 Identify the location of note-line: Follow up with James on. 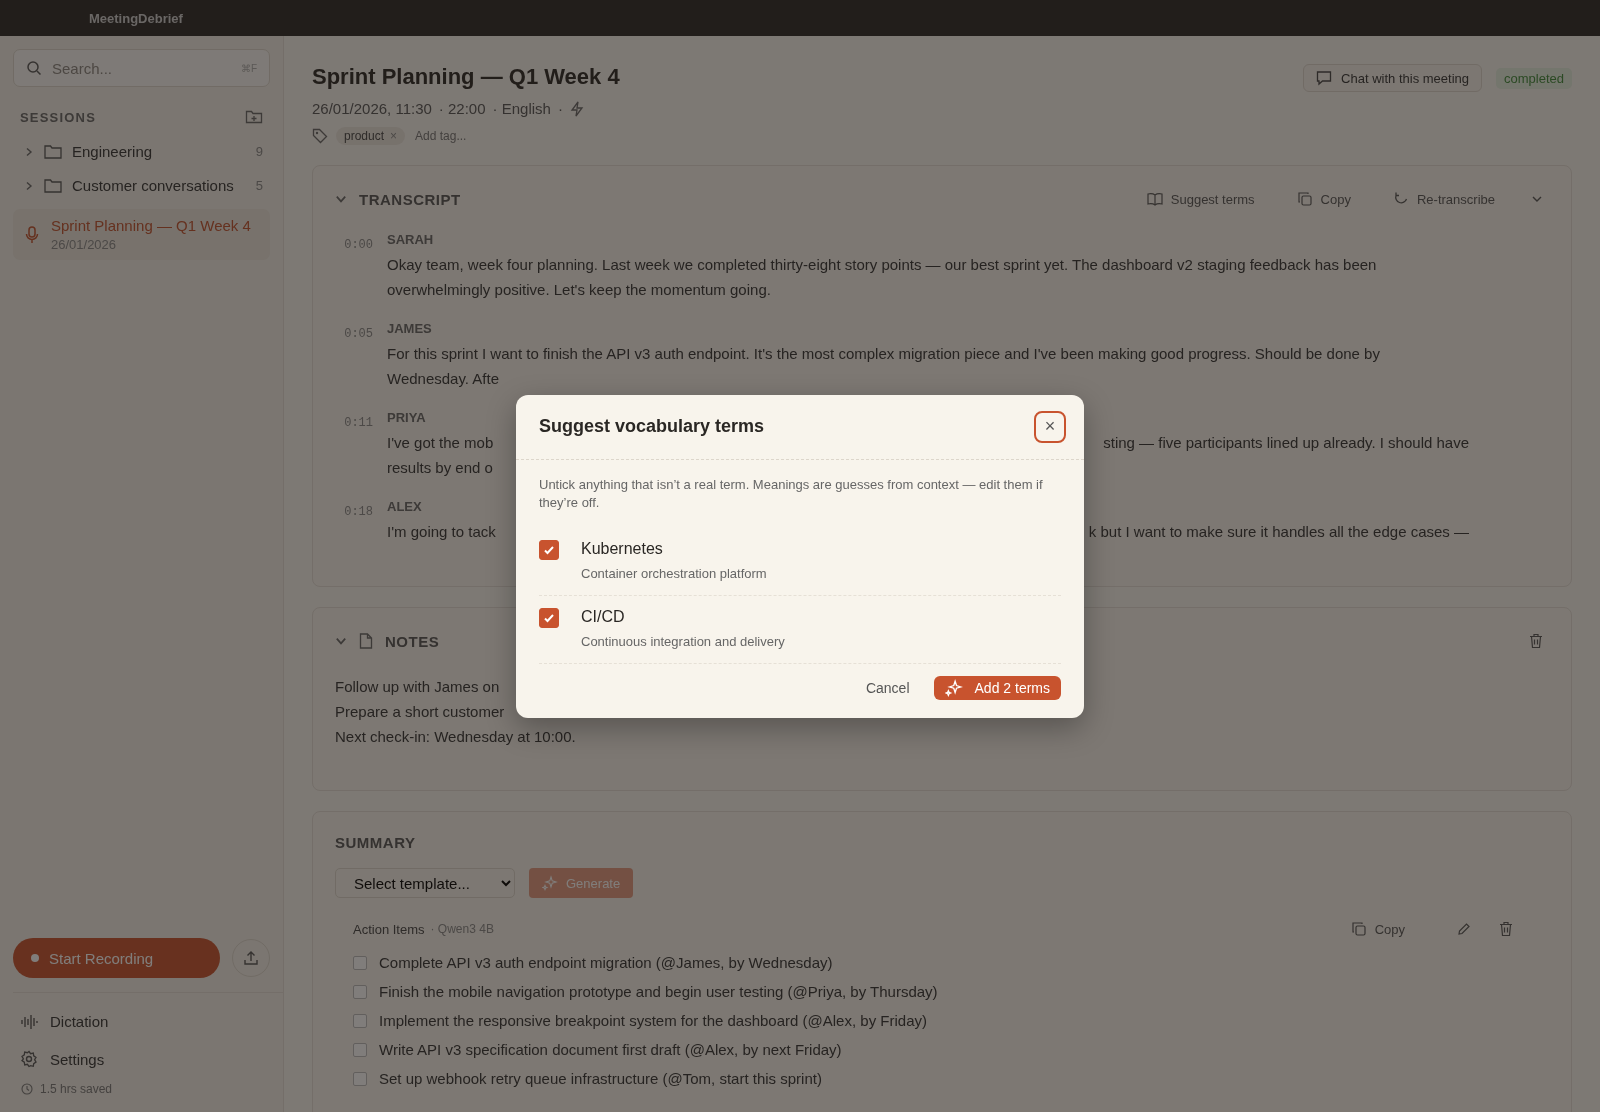
(417, 687).